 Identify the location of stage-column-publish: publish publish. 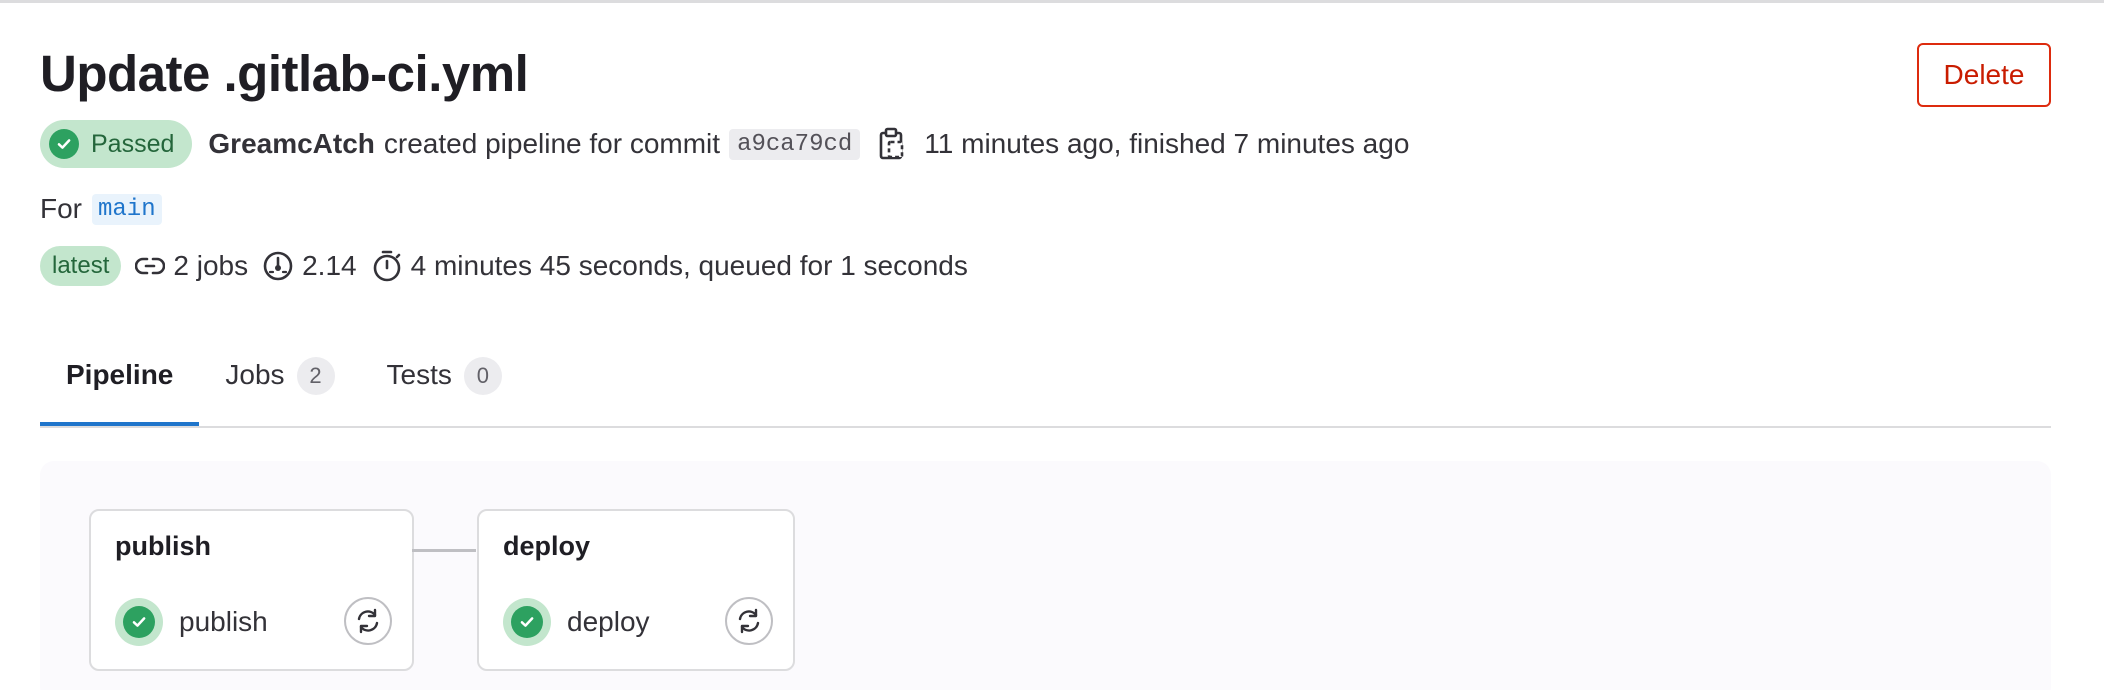
(251, 590).